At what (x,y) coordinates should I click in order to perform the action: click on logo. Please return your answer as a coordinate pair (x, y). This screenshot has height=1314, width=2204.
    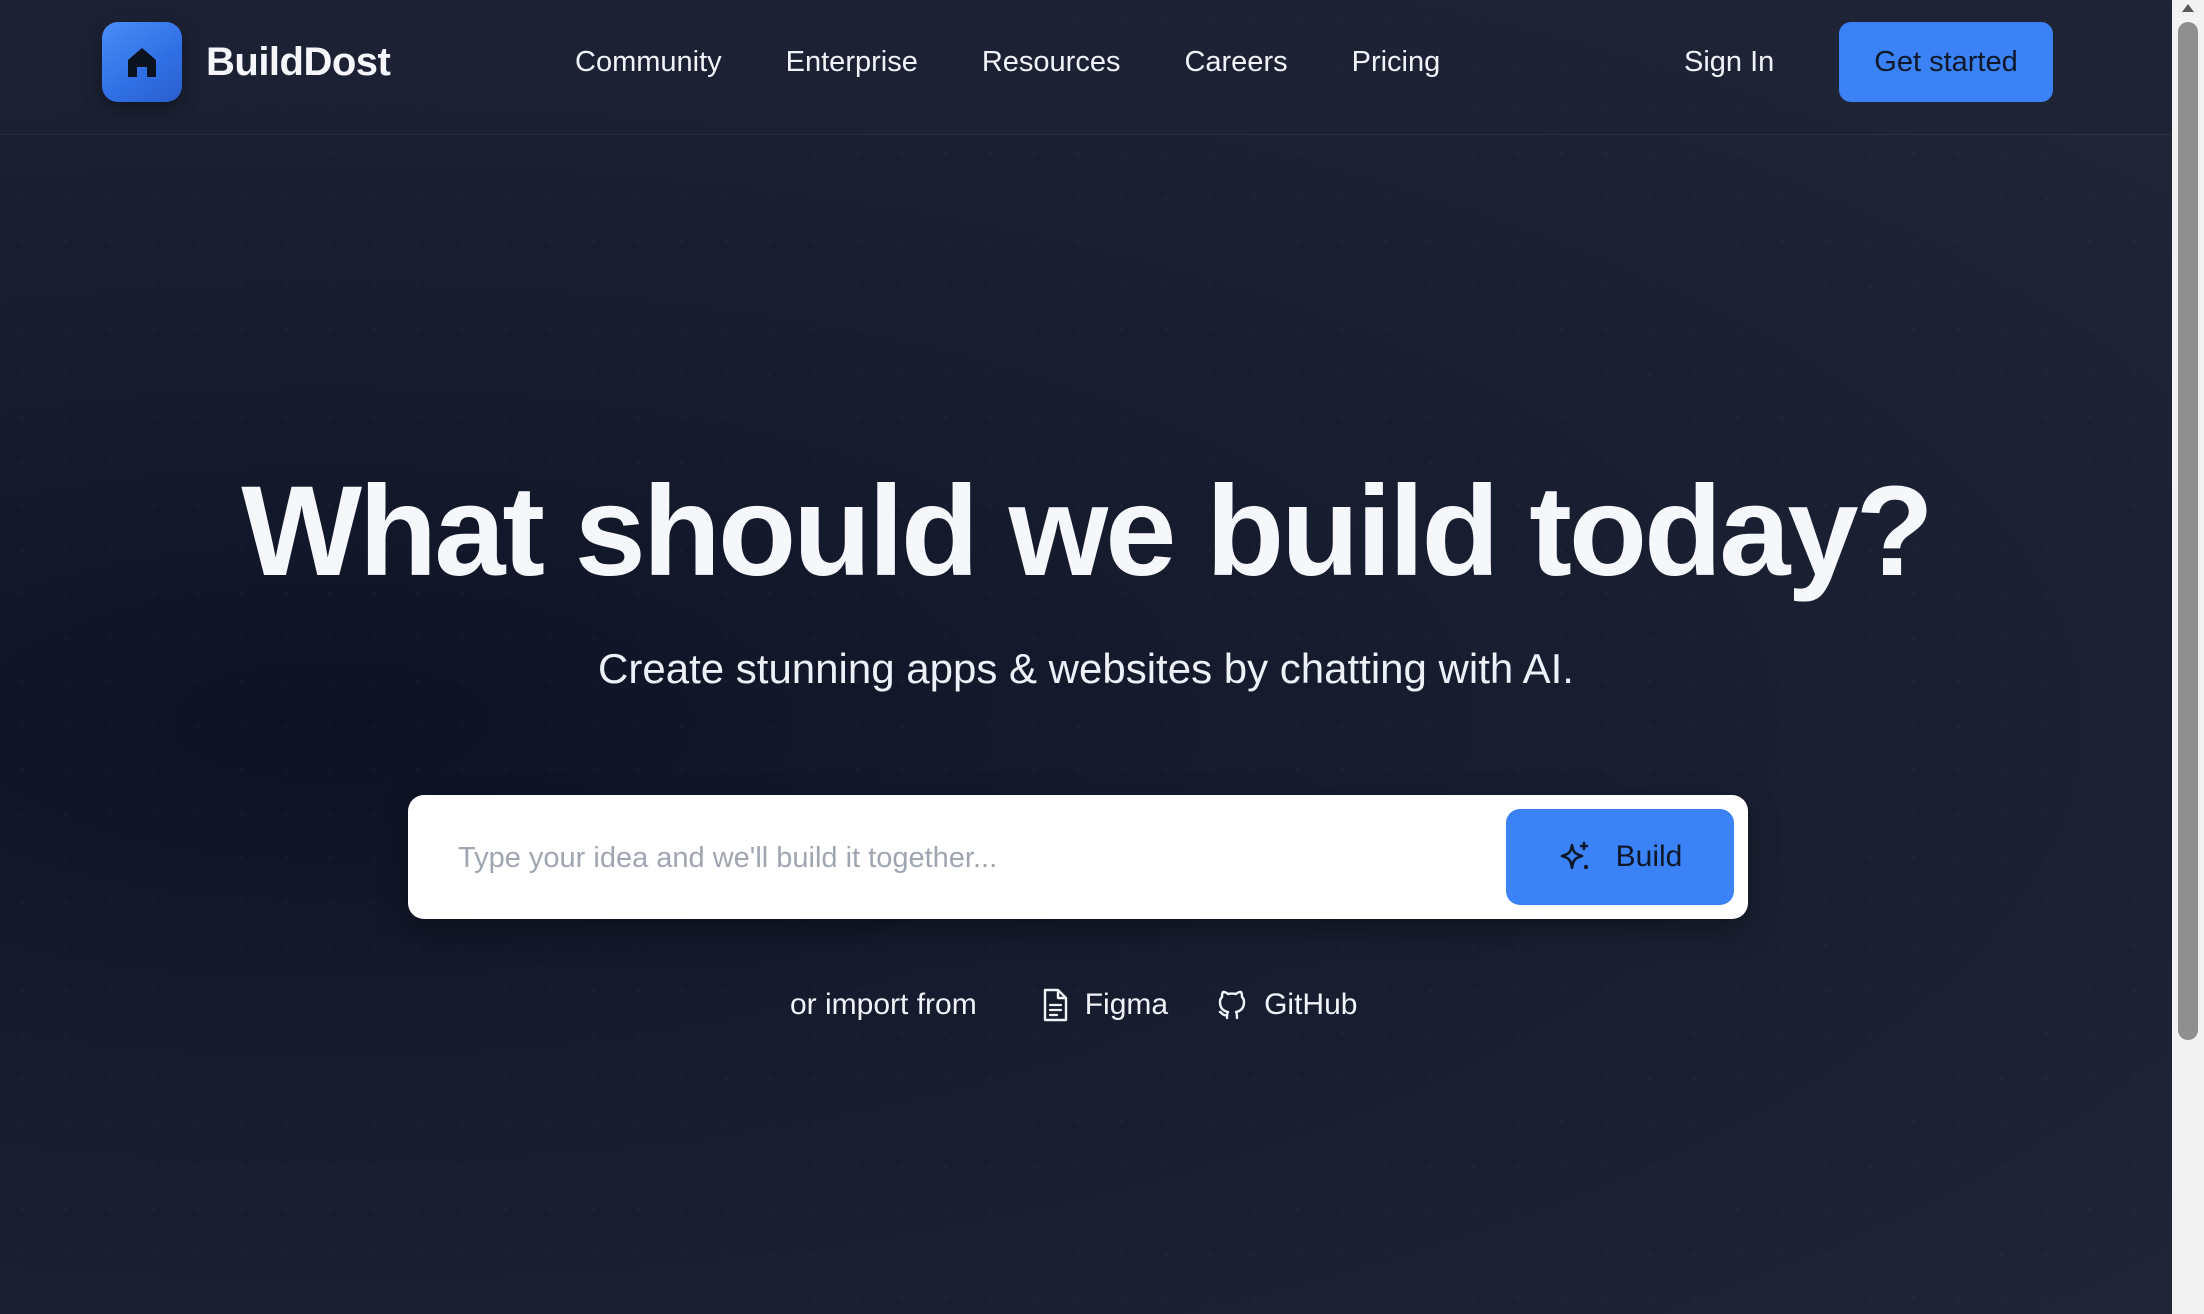
    Looking at the image, I should click on (142, 62).